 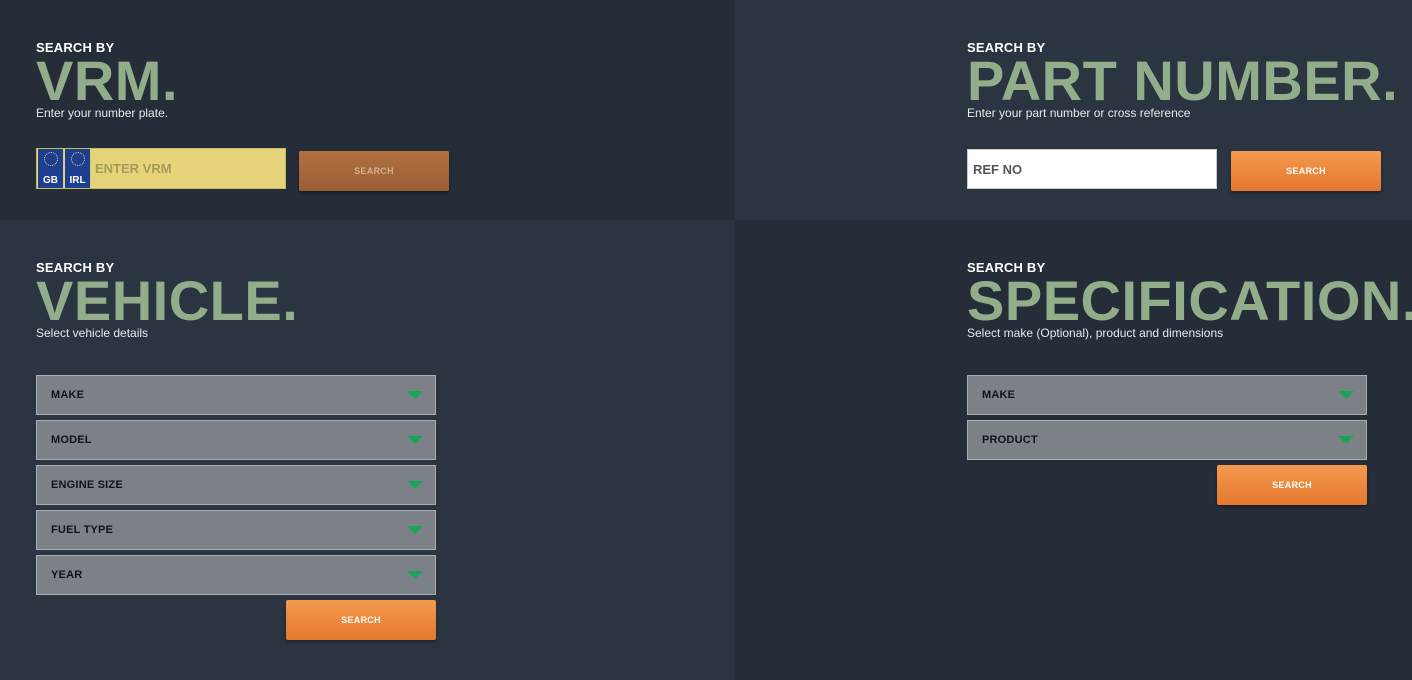 I want to click on irl-flag-label: IRL, so click(x=77, y=180).